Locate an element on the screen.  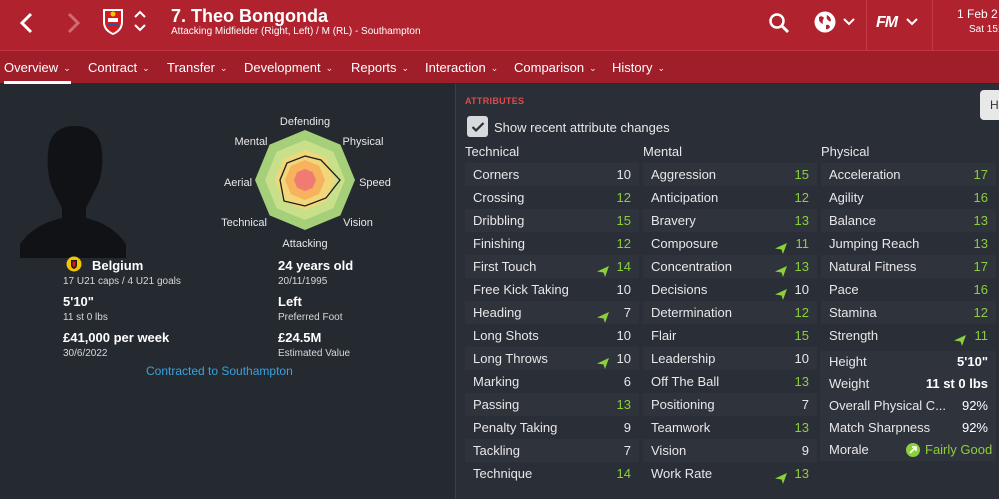
attribute-row: Stamina 12 is located at coordinates (908, 312).